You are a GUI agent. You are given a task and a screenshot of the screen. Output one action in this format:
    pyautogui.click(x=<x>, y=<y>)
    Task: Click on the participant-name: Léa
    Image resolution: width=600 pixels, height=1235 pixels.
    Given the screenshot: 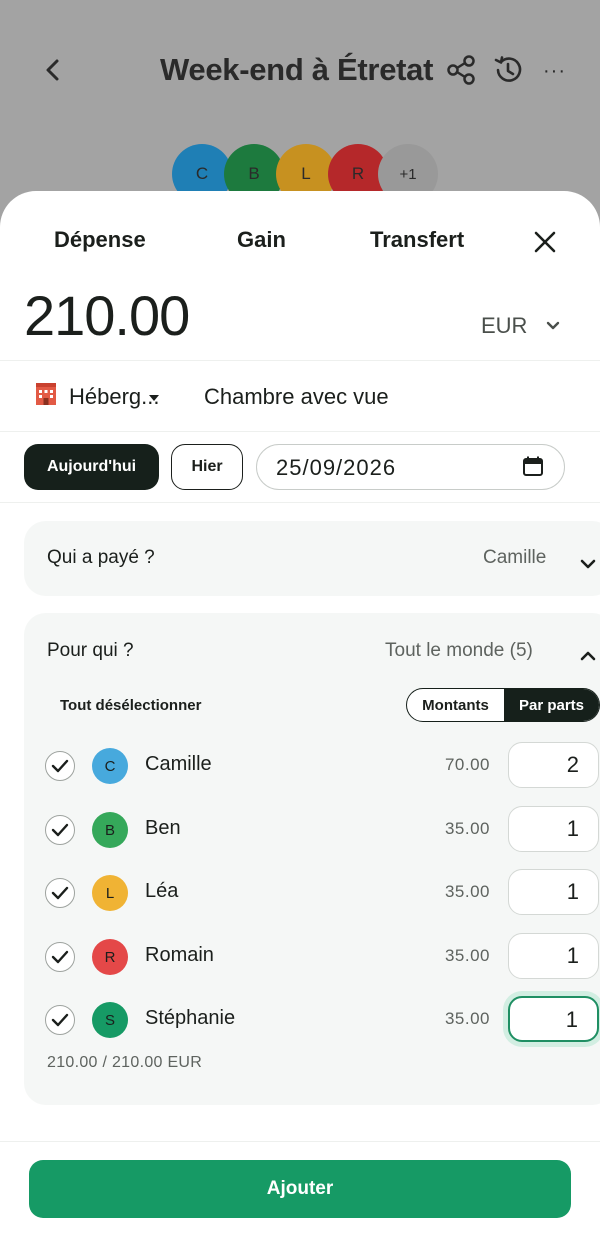 What is the action you would take?
    pyautogui.click(x=162, y=891)
    